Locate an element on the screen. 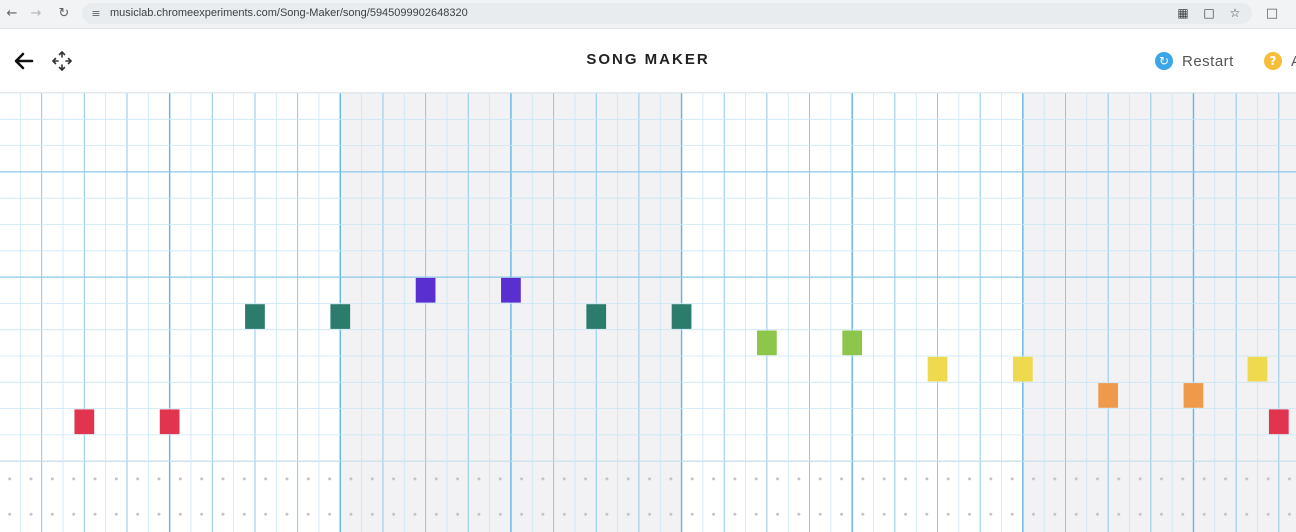 The image size is (1296, 532). reader-mode-icon: ▦ is located at coordinates (1183, 13).